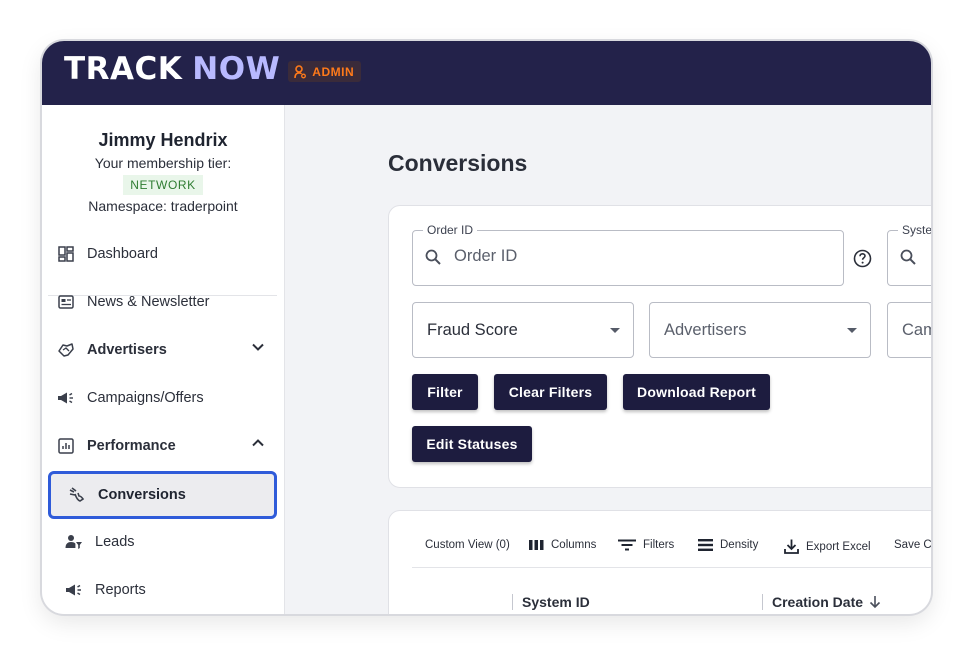 This screenshot has width=972, height=655. I want to click on density-label: Density, so click(739, 545).